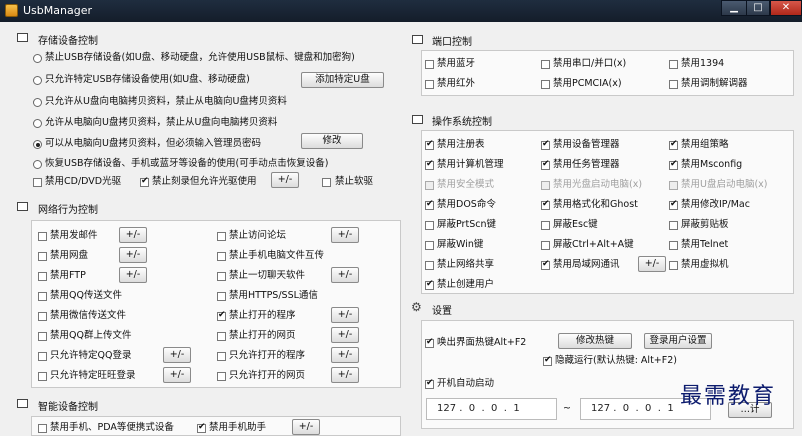 Image resolution: width=802 pixels, height=436 pixels. Describe the element at coordinates (153, 143) in the screenshot. I see `storage-option-5: 可以从电脑向U盘拷贝资料，但必须输入管理员密码` at that location.